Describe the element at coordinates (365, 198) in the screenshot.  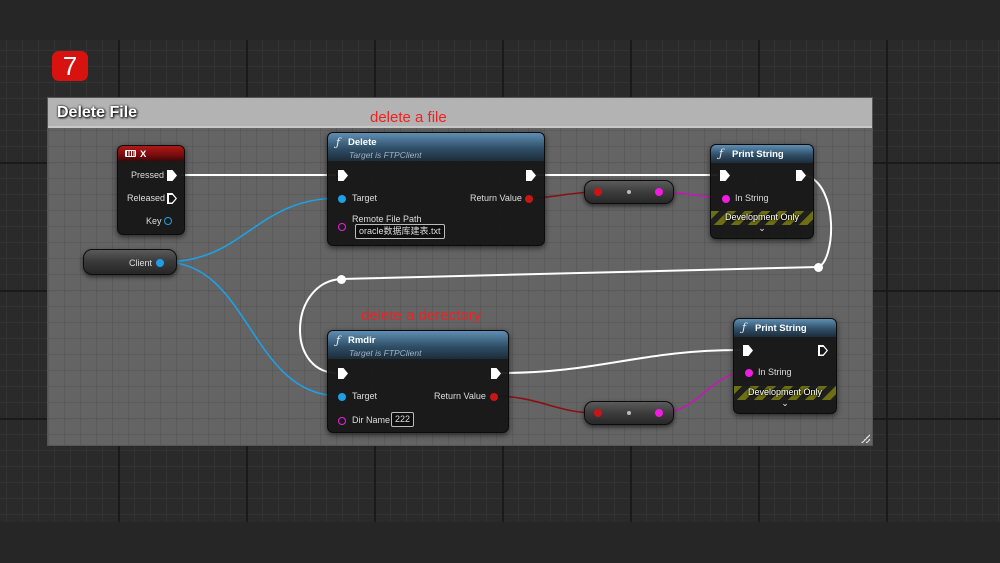
I see `pin-label-delete-target: Target` at that location.